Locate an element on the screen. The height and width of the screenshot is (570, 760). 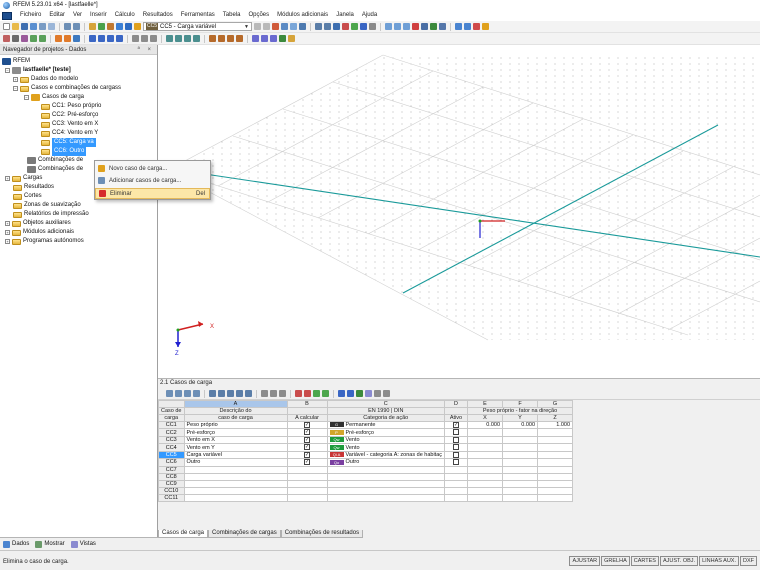
flag-icon is located at coordinates (485, 26).